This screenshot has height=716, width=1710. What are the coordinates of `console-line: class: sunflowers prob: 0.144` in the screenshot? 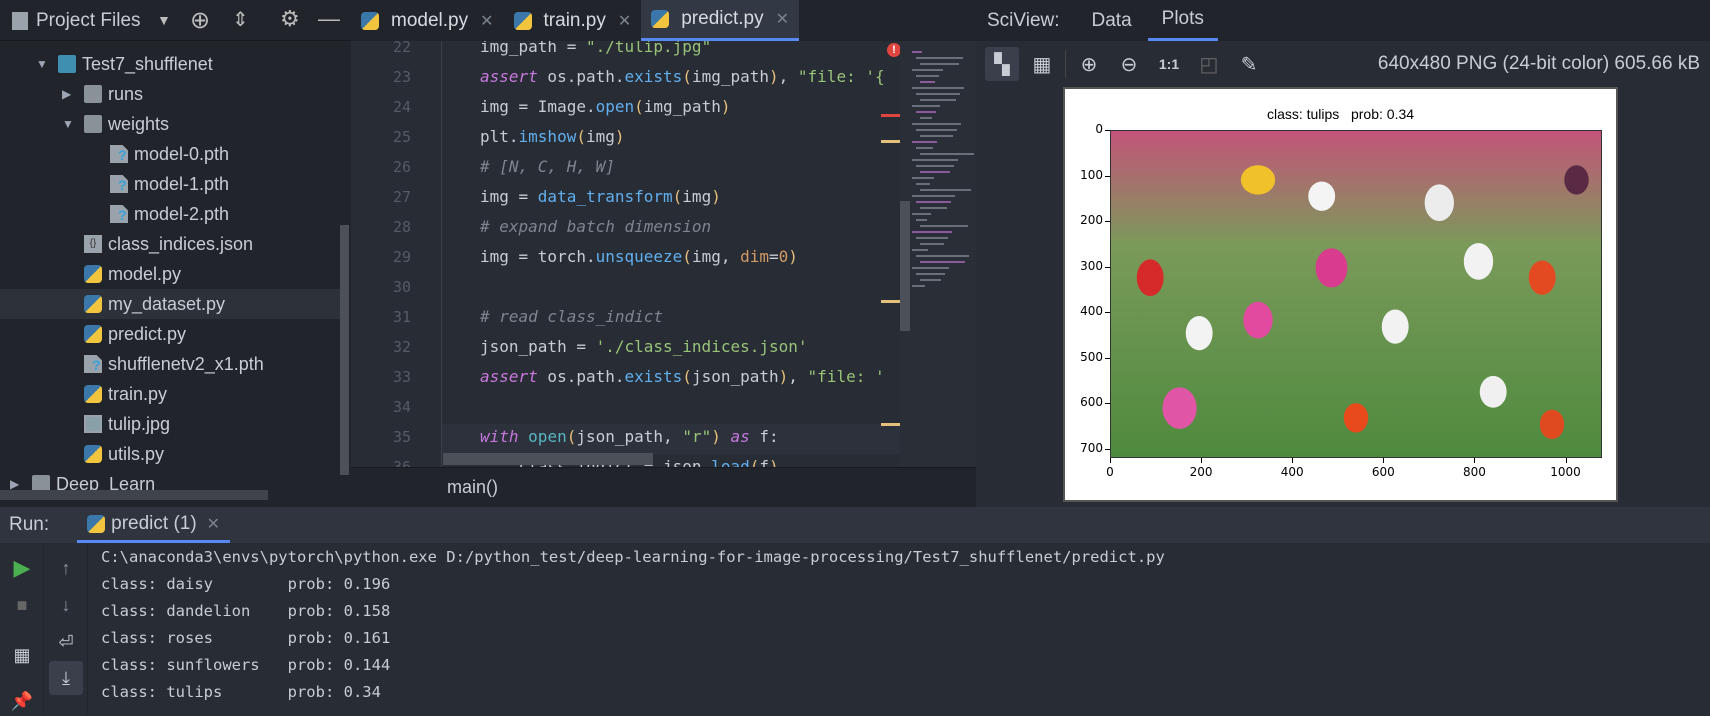 It's located at (246, 665).